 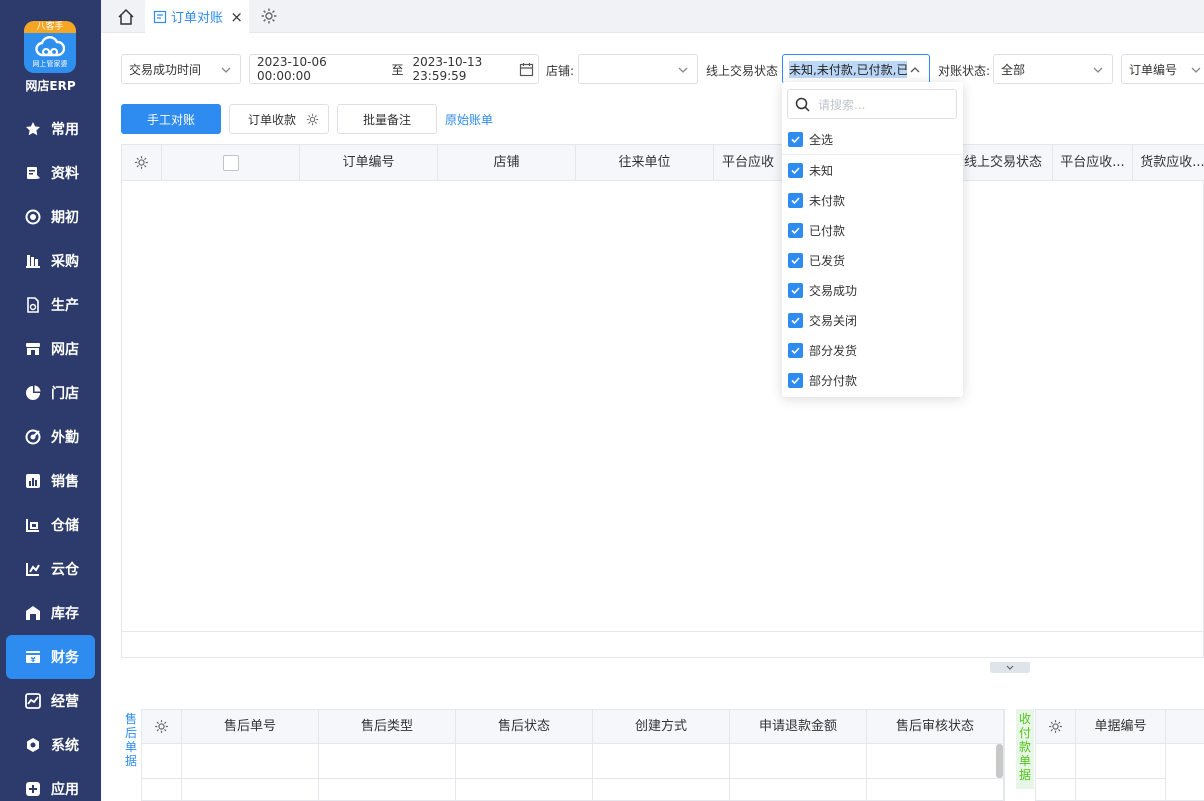 I want to click on close-icon: ×, so click(x=236, y=17).